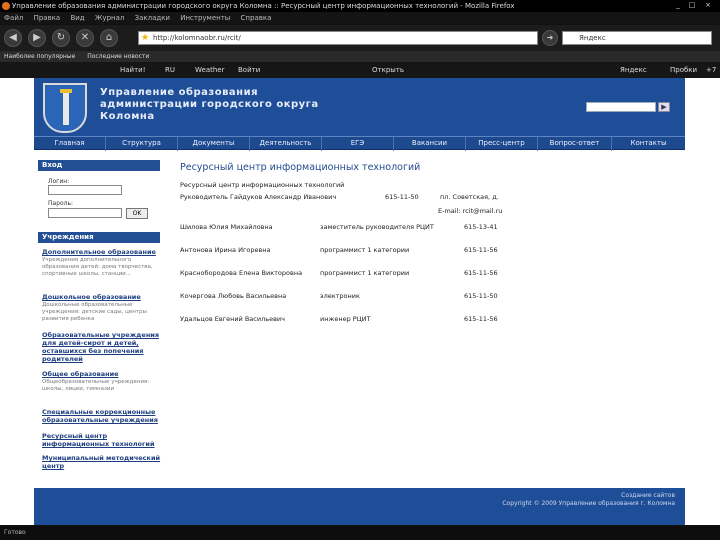  What do you see at coordinates (702, 301) in the screenshot?
I see `page-margin-right` at bounding box center [702, 301].